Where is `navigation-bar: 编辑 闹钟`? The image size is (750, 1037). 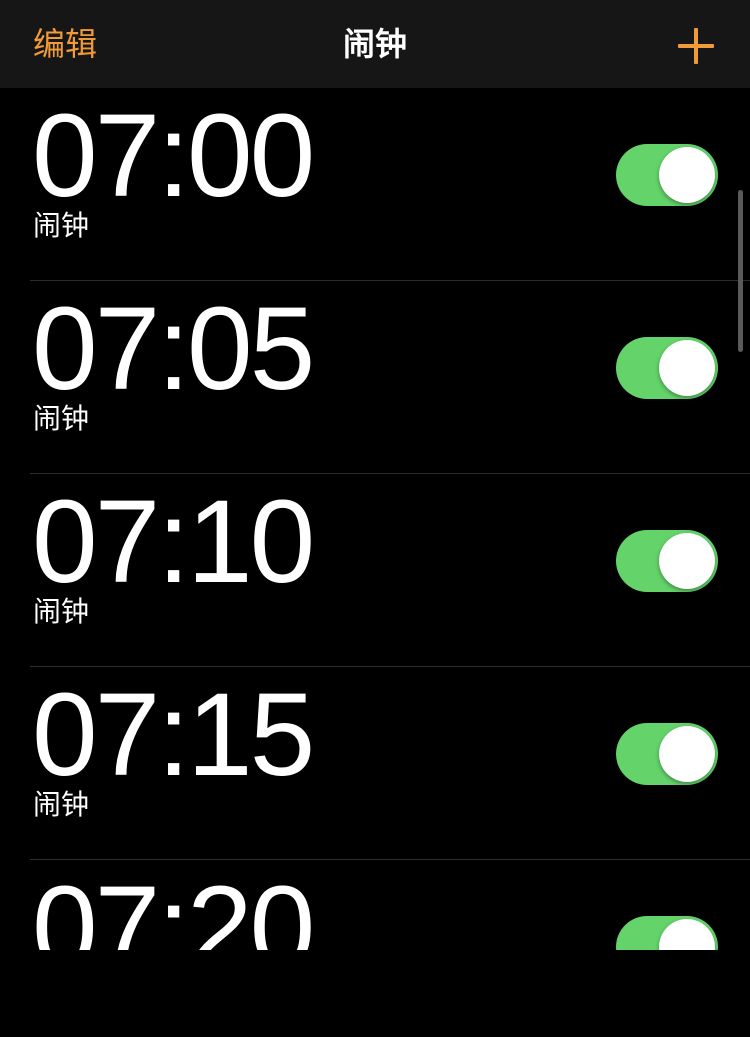
navigation-bar: 编辑 闹钟 is located at coordinates (375, 44).